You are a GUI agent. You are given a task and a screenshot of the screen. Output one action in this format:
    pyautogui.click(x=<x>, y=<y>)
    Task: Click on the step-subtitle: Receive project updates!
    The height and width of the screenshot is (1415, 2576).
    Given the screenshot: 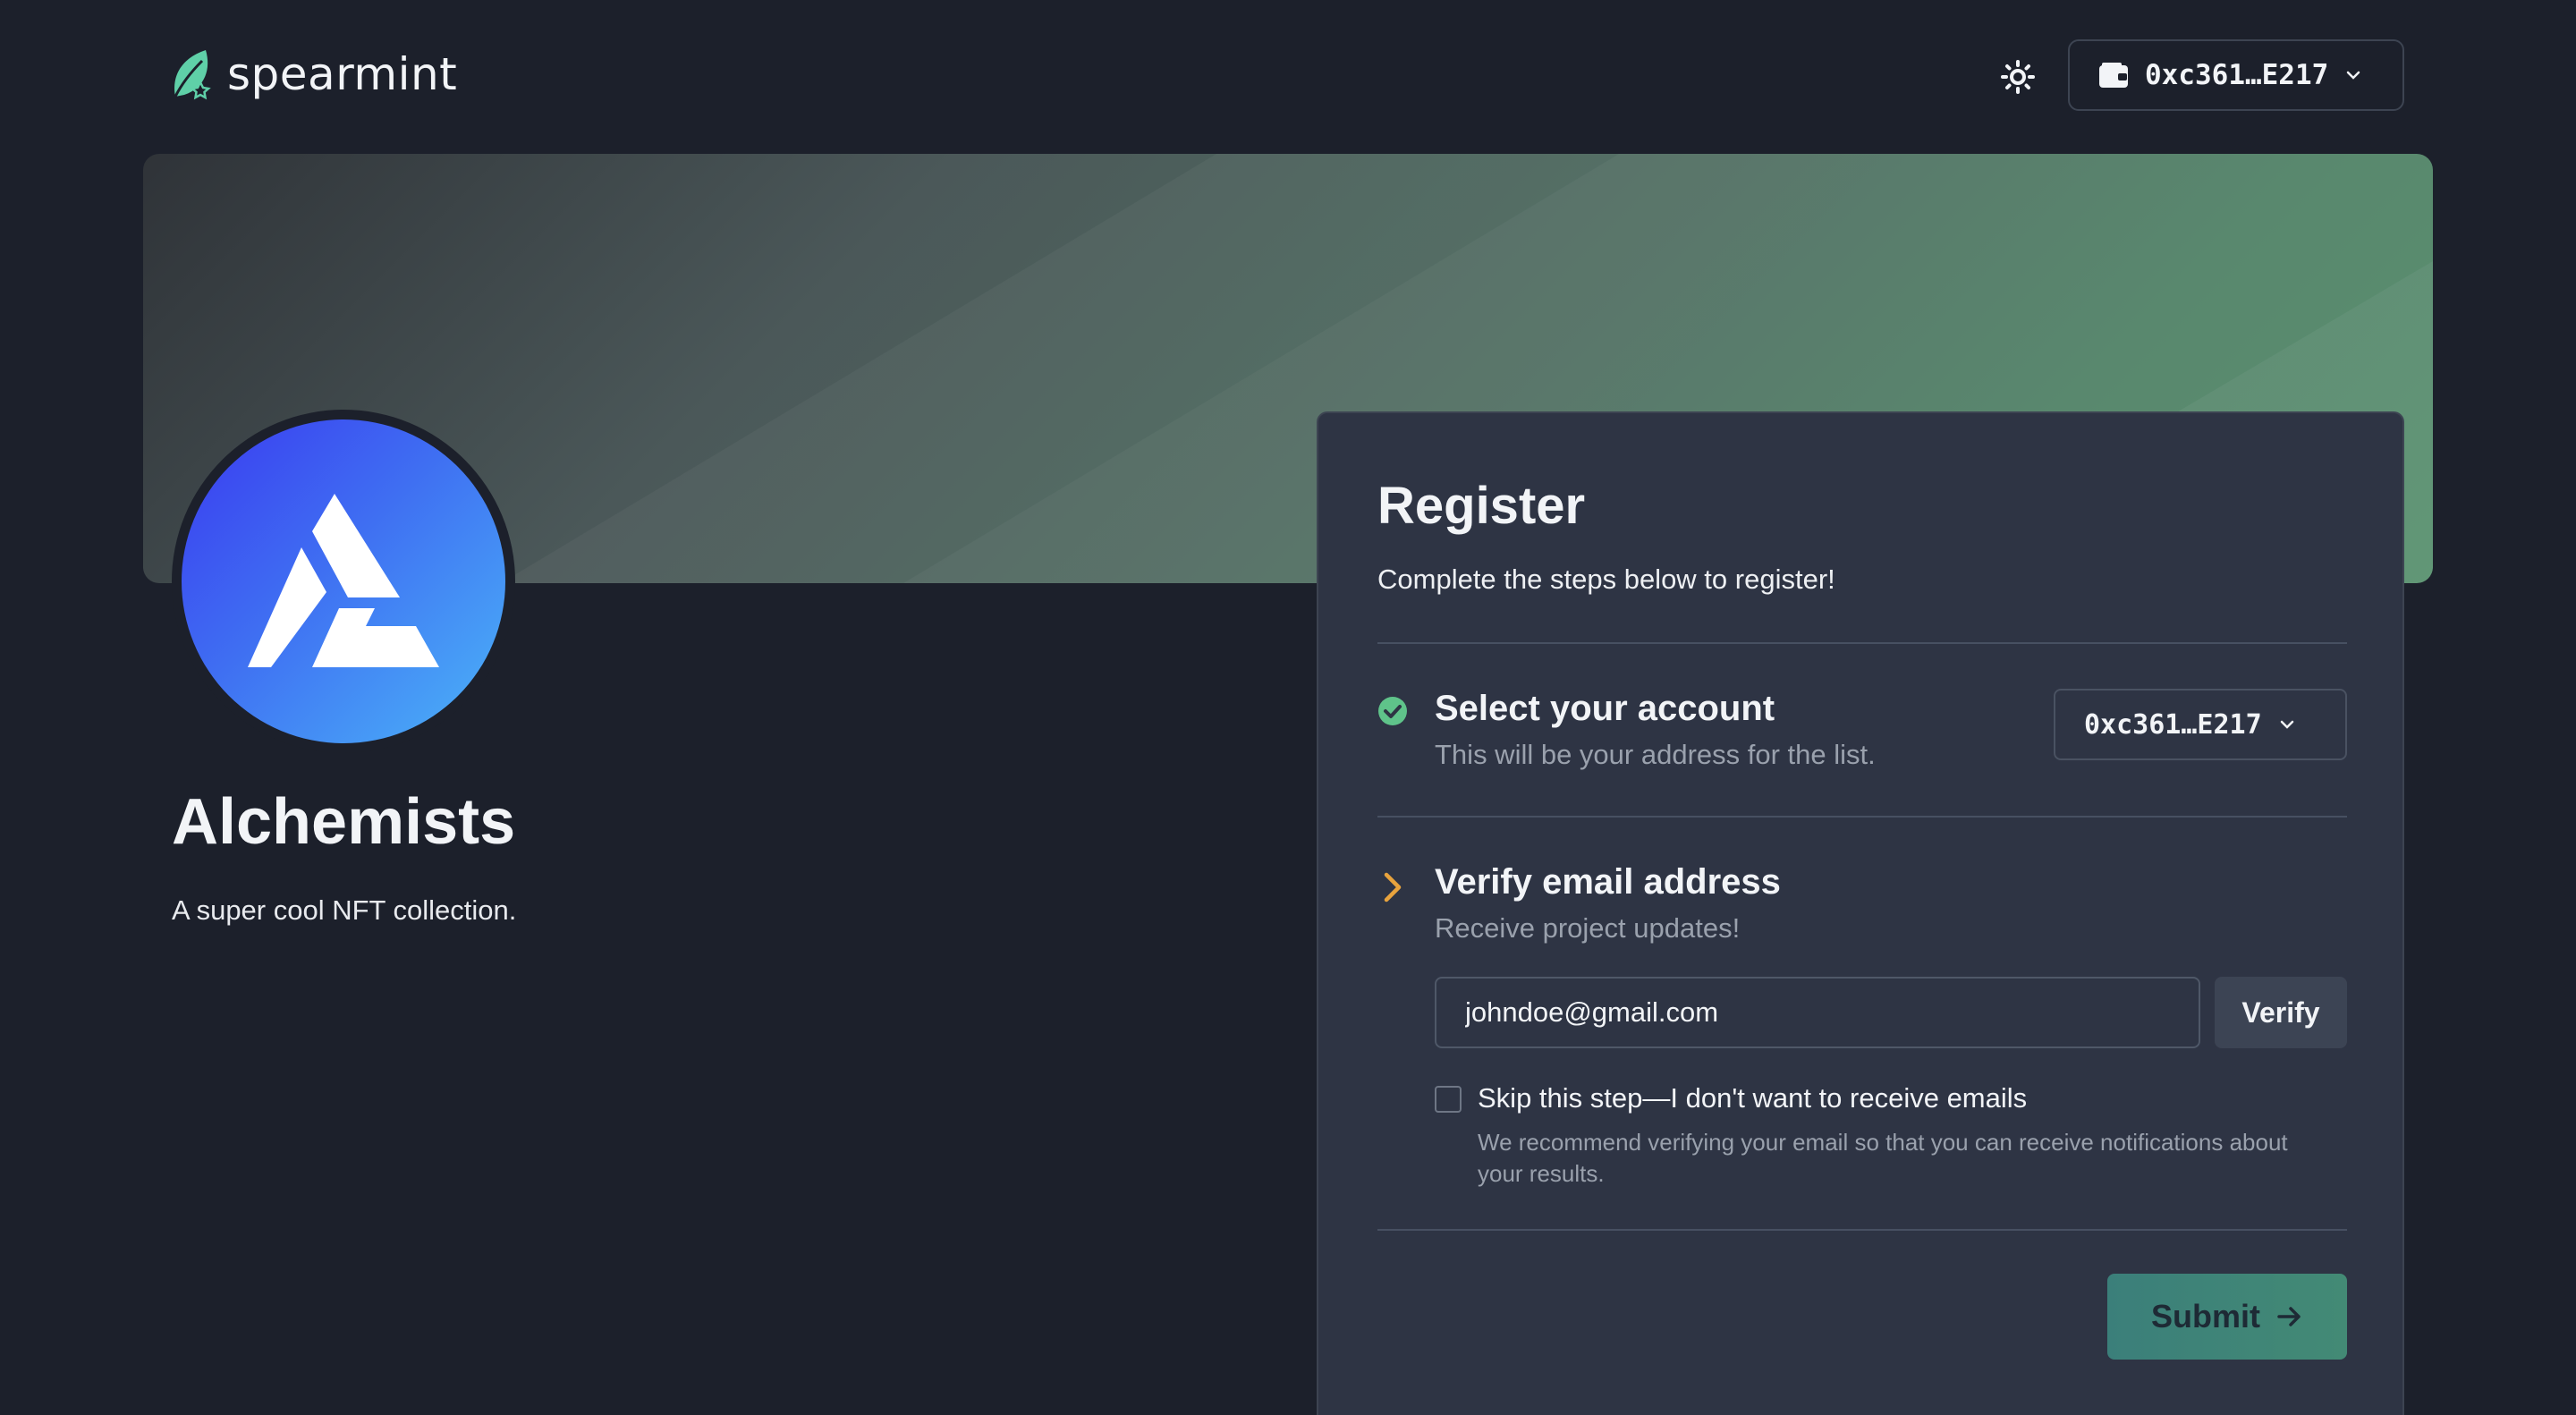 What is the action you would take?
    pyautogui.click(x=1588, y=928)
    